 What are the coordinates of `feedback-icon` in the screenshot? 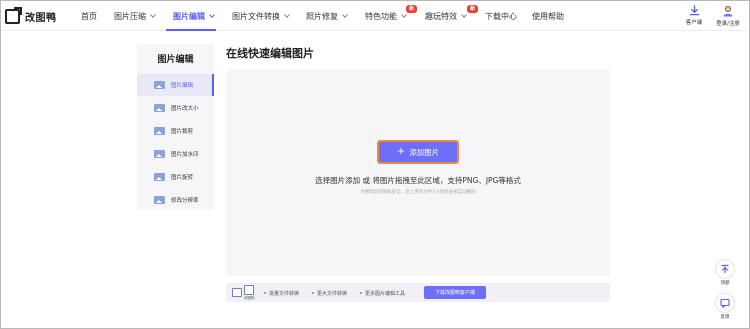 It's located at (725, 303).